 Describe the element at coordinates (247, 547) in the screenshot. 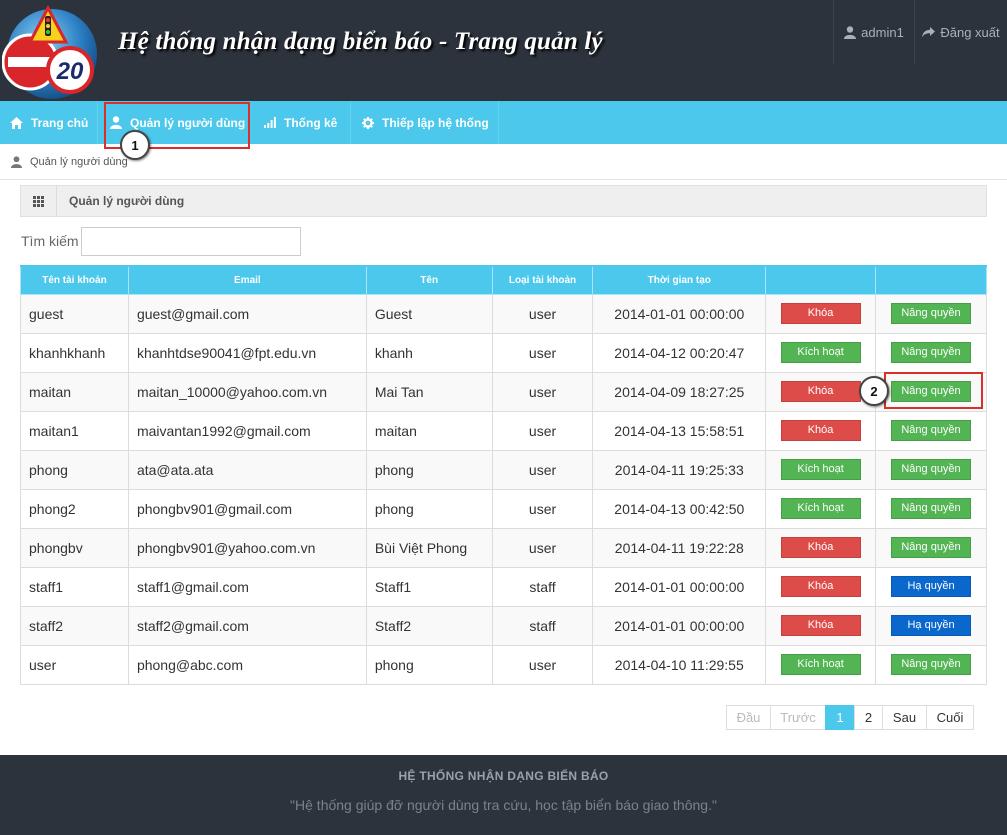

I see `cell-email: phongbv901@yahoo.com.vn` at that location.